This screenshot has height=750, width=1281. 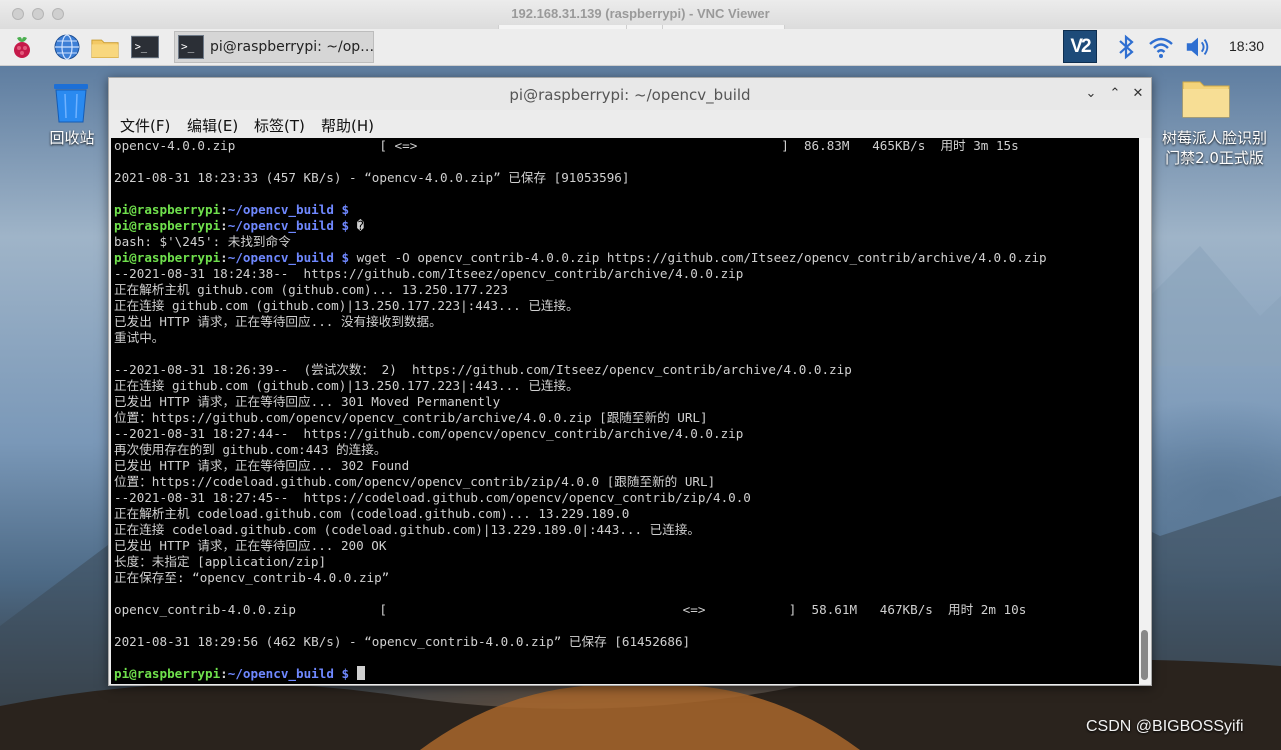 I want to click on terminal-output-line: 长度：未指定 [application/zip], so click(x=220, y=561).